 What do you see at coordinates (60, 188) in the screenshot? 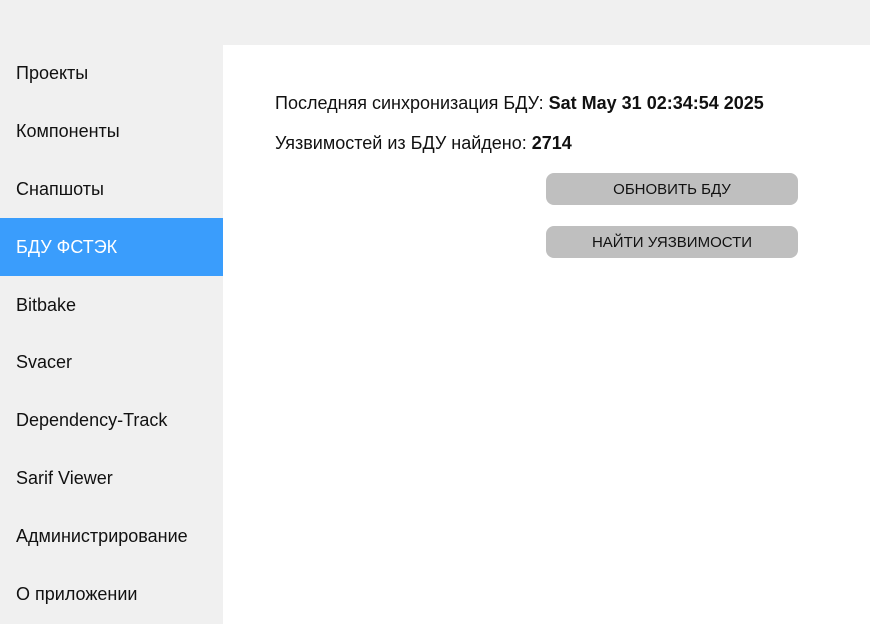
I see `sidebar-item-label: Снапшоты` at bounding box center [60, 188].